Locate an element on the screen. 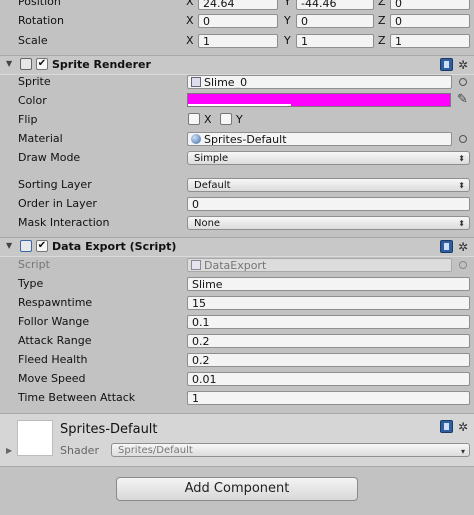 The width and height of the screenshot is (474, 515). sorting-layer-value: Default is located at coordinates (212, 185).